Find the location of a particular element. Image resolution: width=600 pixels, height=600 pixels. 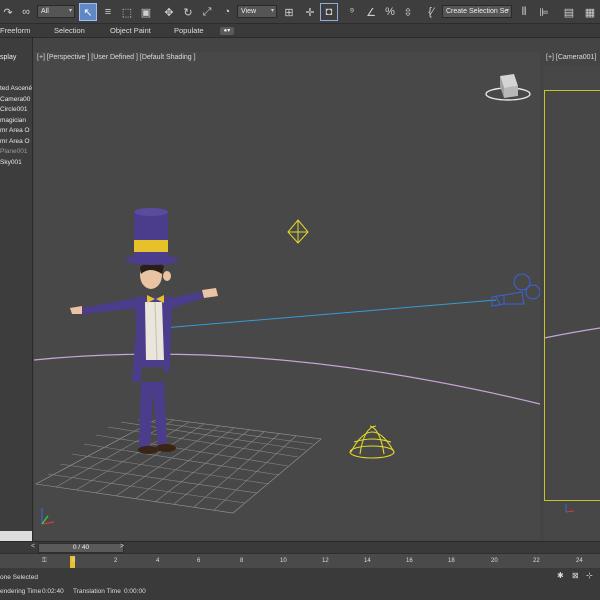

ground-grid is located at coordinates (178, 465).